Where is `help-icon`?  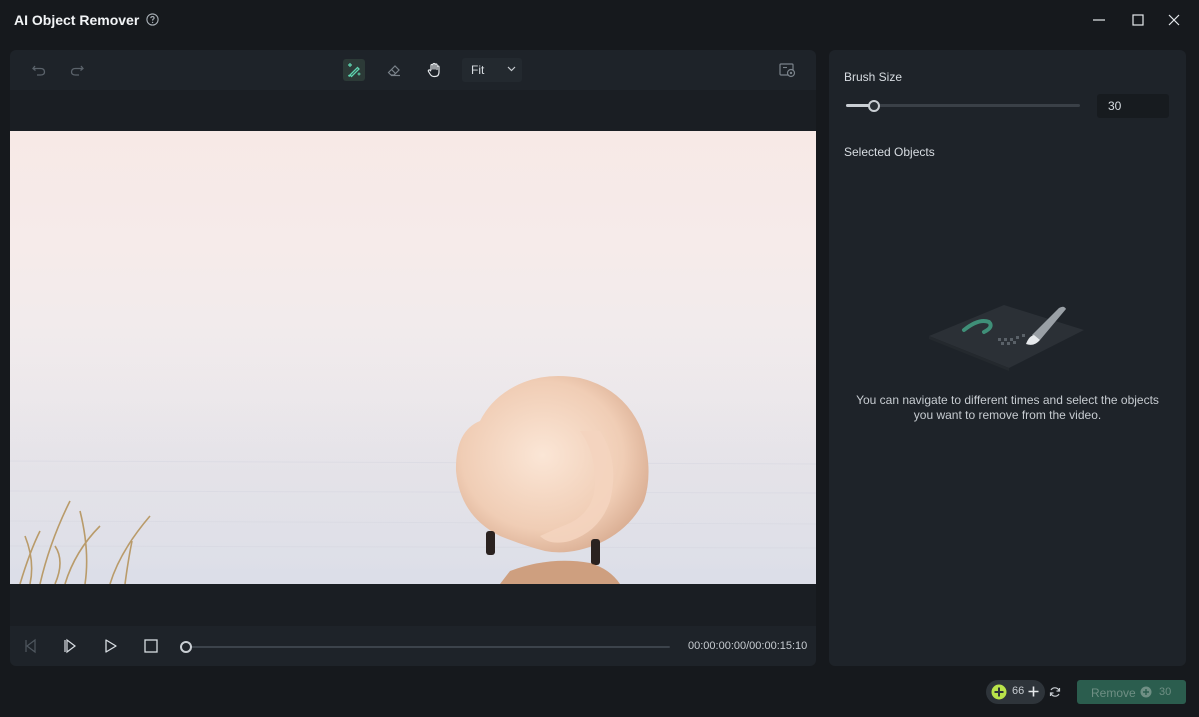
help-icon is located at coordinates (152, 19).